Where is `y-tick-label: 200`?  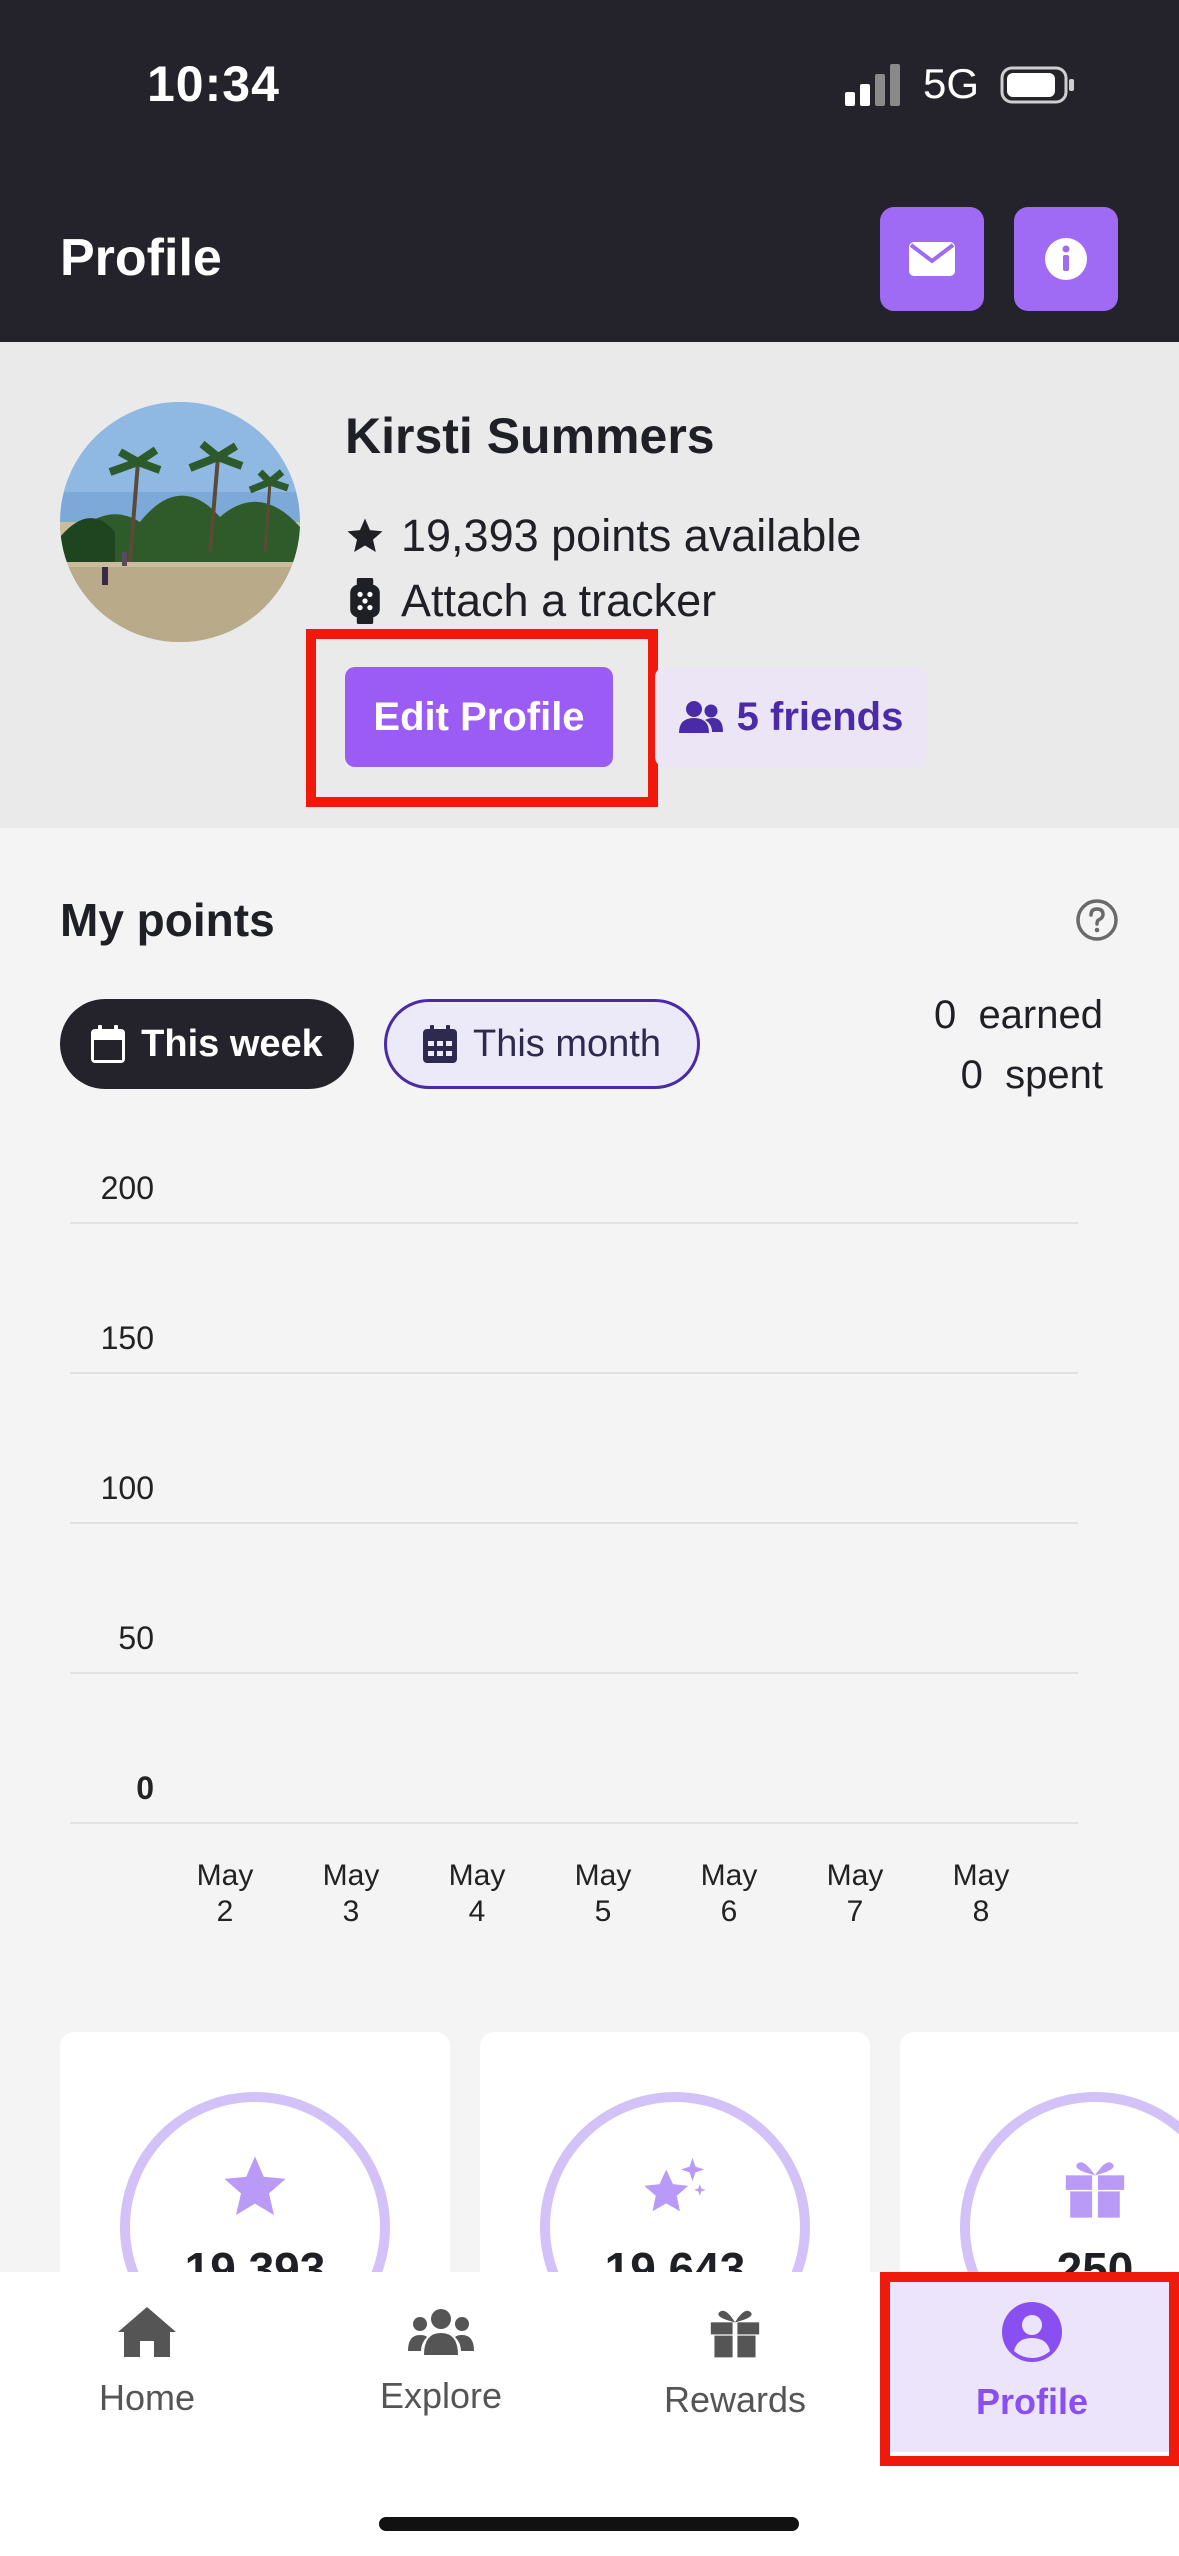
y-tick-label: 200 is located at coordinates (127, 1188).